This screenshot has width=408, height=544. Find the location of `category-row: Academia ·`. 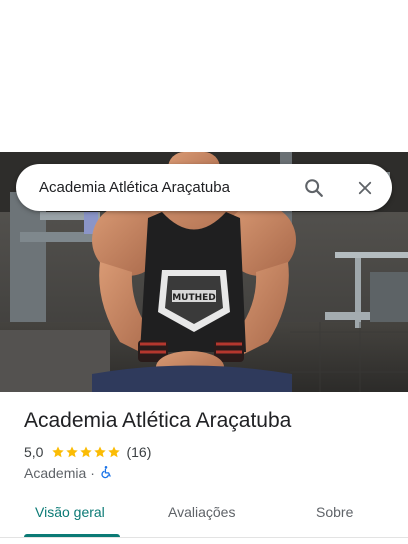

category-row: Academia · is located at coordinates (209, 473).